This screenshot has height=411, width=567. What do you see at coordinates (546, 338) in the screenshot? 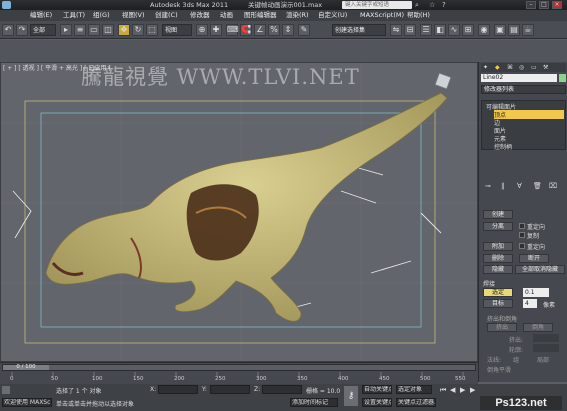
I see `extrude-amount-input` at bounding box center [546, 338].